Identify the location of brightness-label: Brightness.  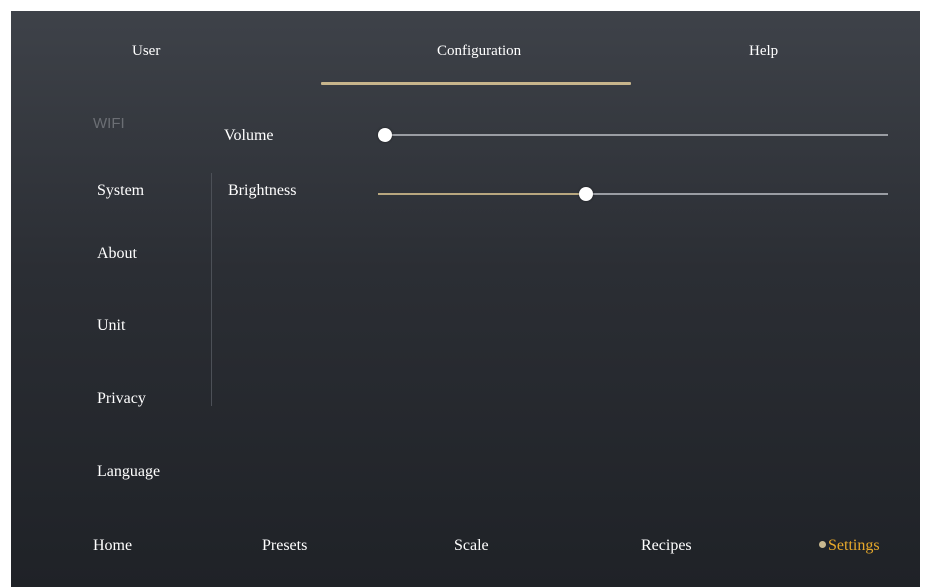
(262, 190).